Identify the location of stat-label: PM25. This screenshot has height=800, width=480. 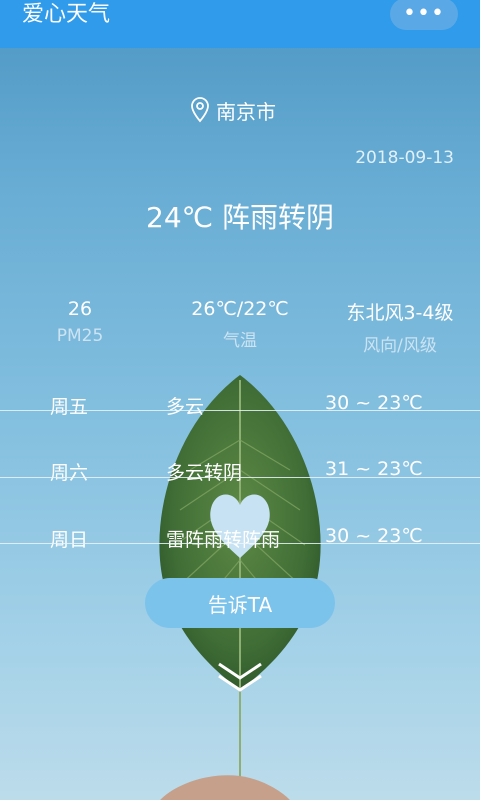
(80, 336).